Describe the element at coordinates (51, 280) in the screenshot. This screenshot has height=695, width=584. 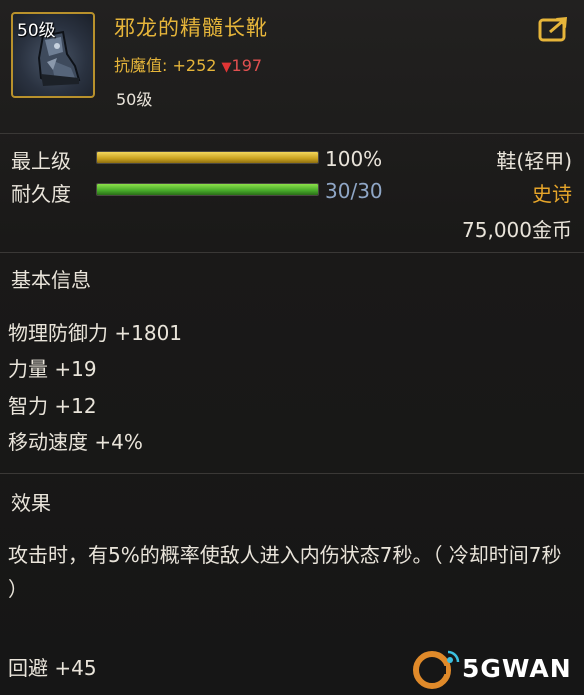
I see `basic-info-title: 基本信息` at that location.